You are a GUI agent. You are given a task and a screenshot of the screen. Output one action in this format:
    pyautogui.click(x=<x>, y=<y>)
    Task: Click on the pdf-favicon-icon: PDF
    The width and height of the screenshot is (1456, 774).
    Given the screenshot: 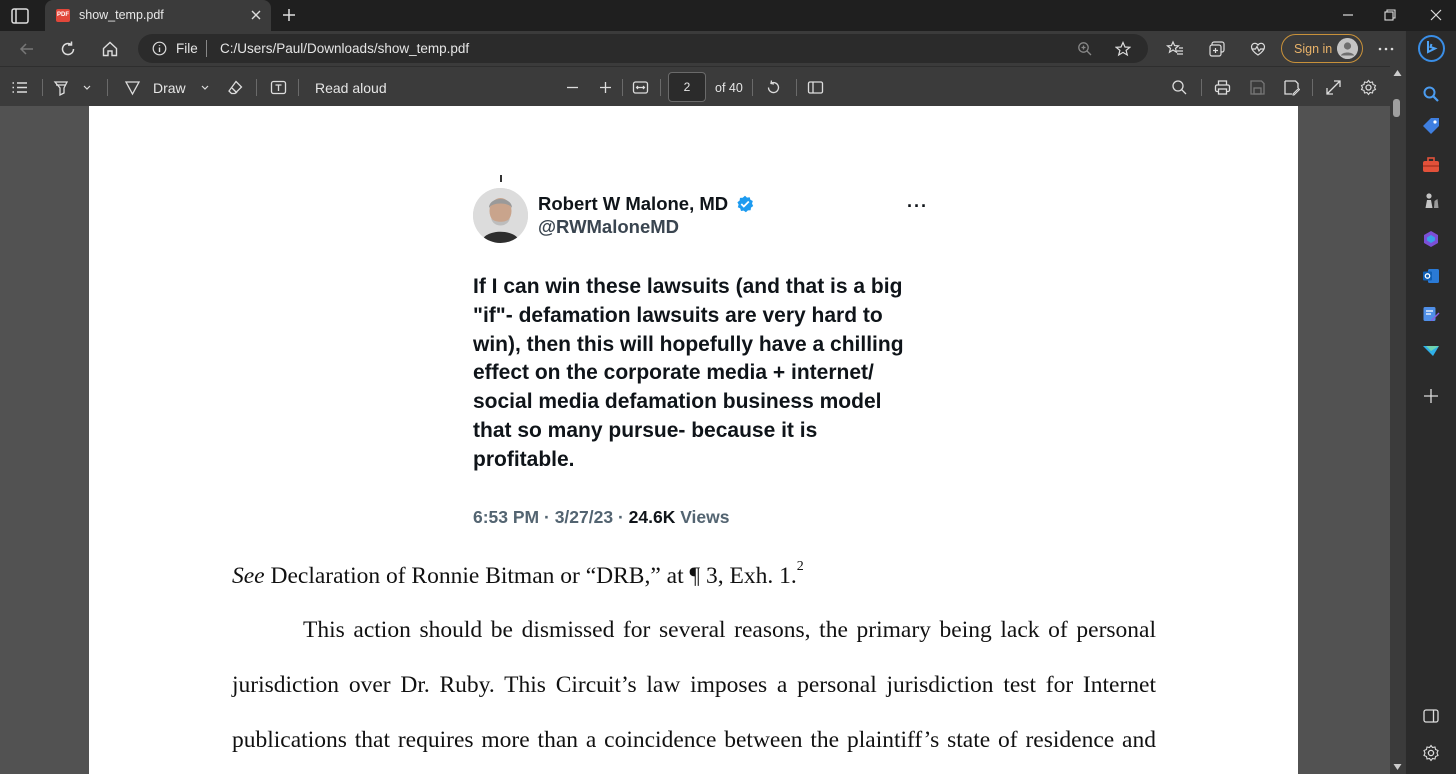 What is the action you would take?
    pyautogui.click(x=63, y=15)
    